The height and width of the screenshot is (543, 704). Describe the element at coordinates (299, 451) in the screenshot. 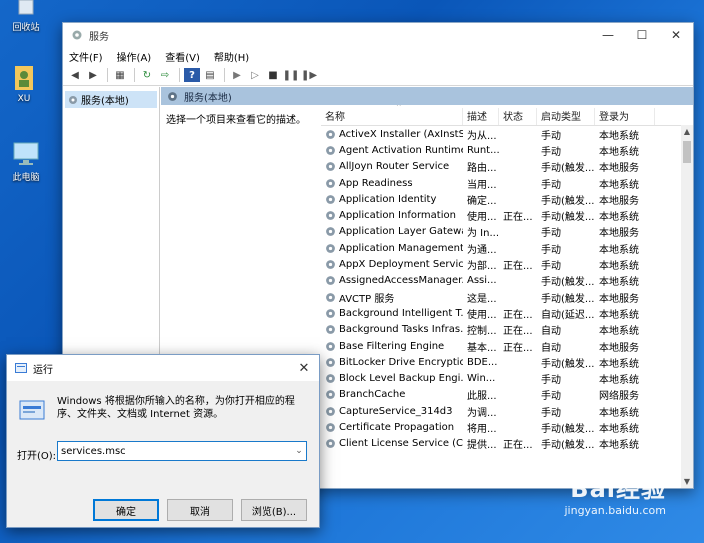

I see `chevron-down-icon: ⌄` at that location.